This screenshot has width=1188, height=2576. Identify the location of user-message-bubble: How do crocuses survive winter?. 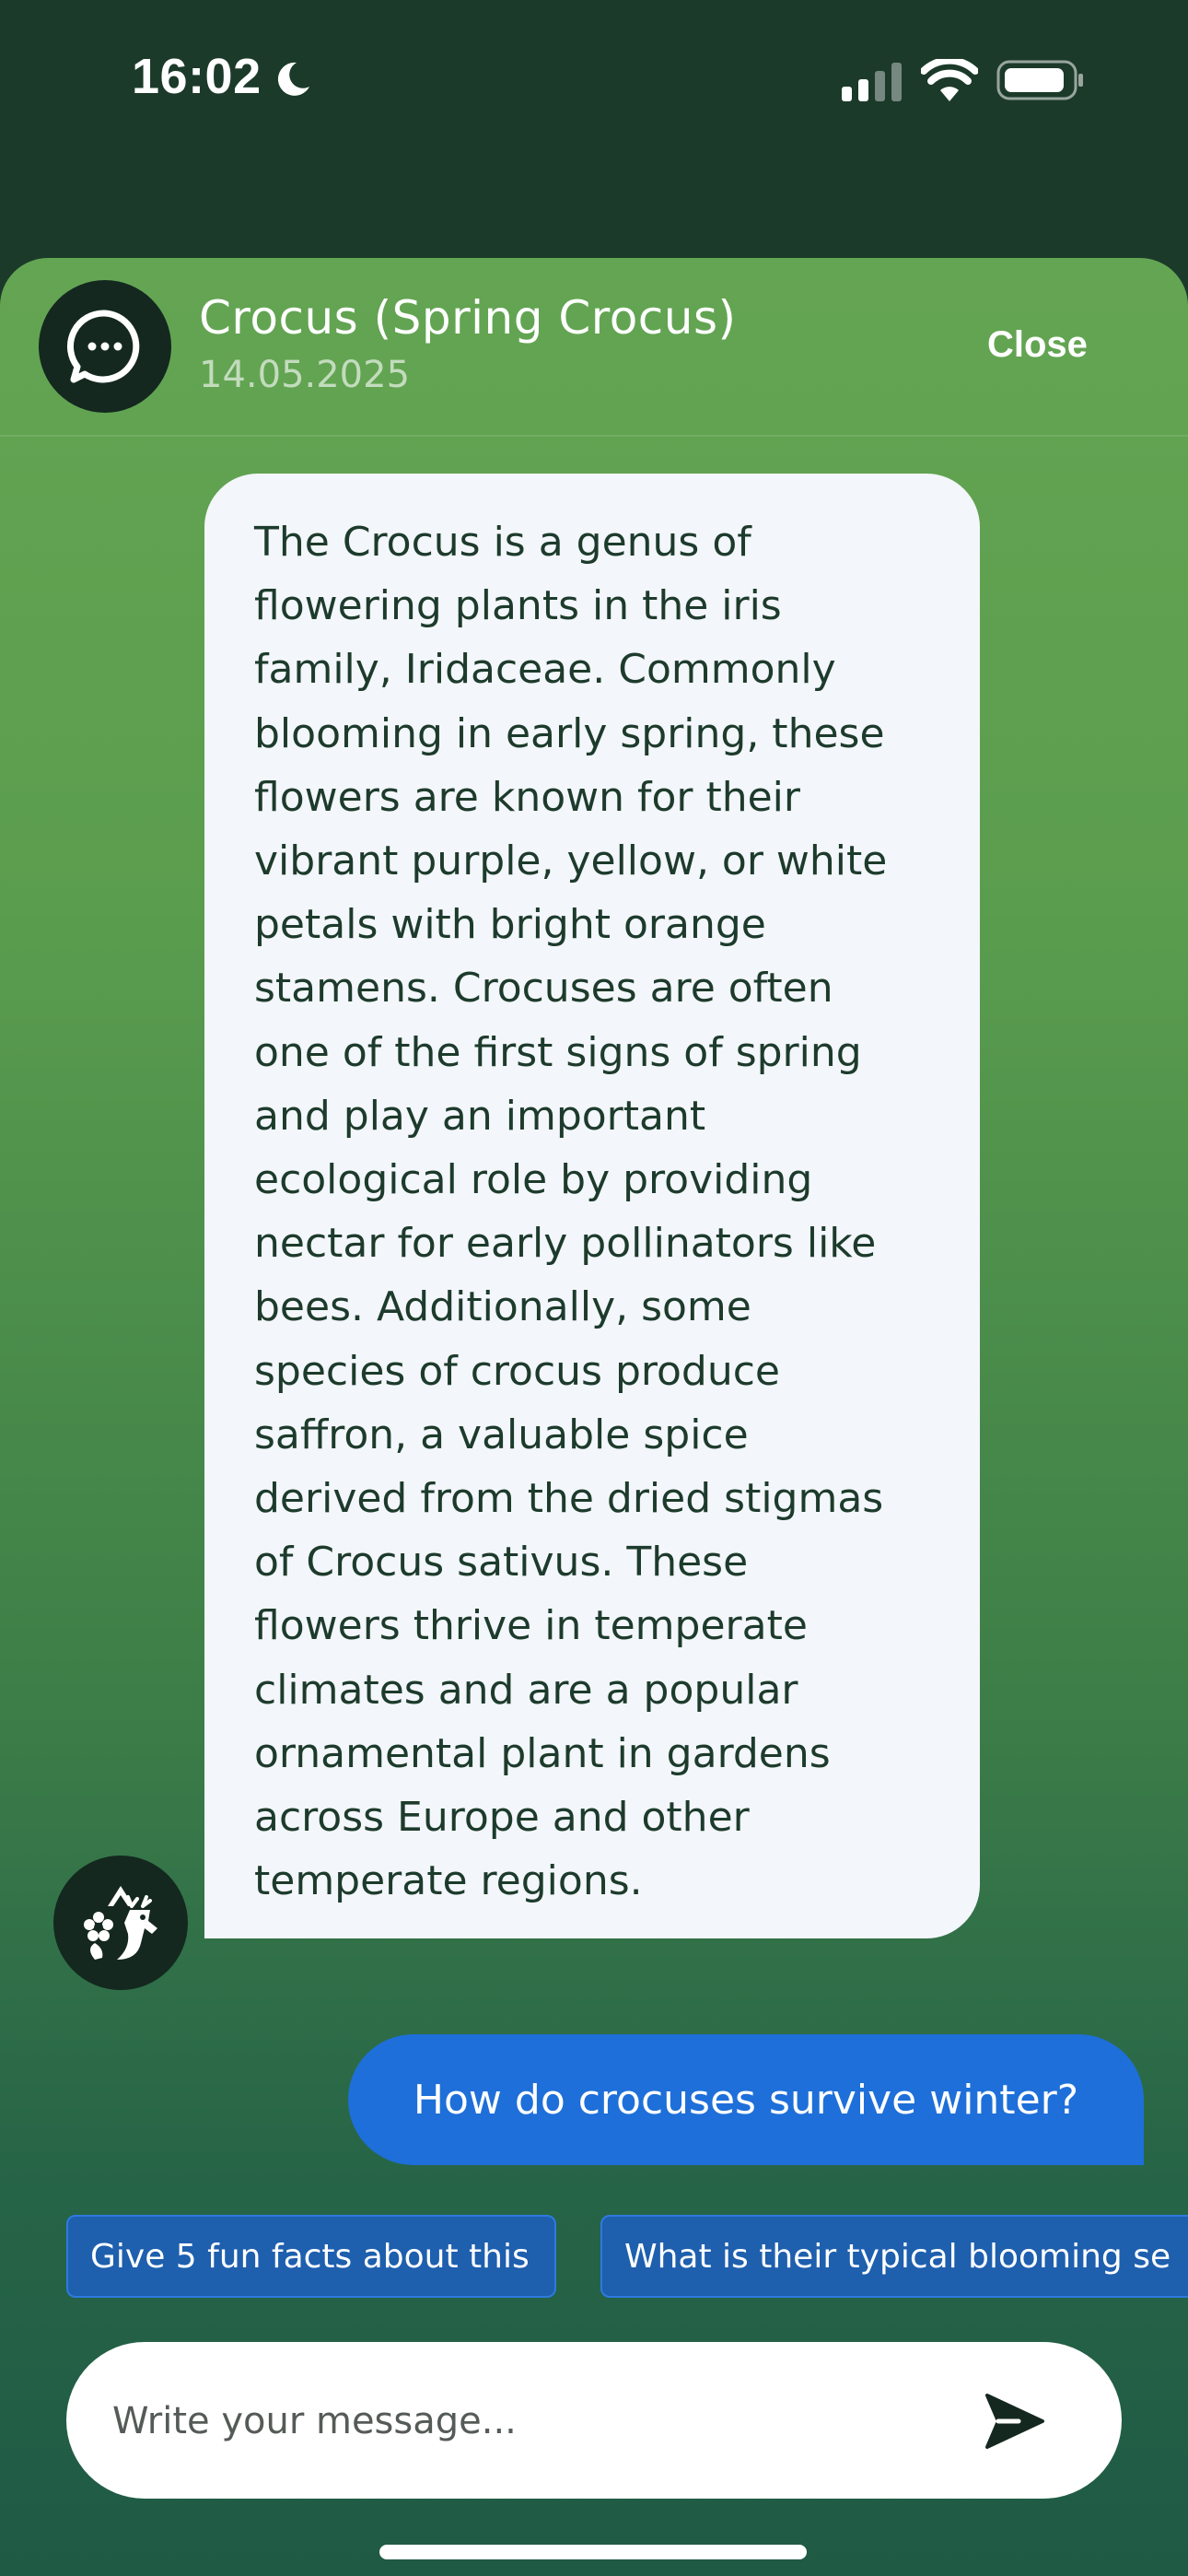
(746, 2099).